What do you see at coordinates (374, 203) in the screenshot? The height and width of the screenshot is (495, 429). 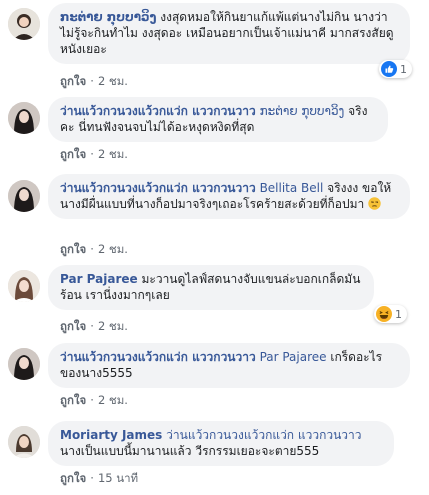 I see `unamused-face-icon` at bounding box center [374, 203].